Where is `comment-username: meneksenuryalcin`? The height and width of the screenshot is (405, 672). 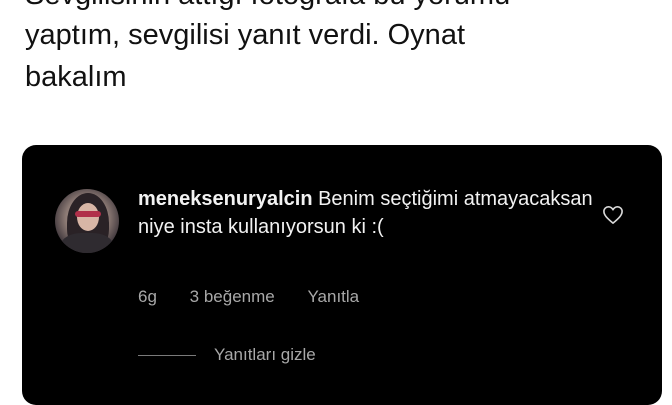 comment-username: meneksenuryalcin is located at coordinates (225, 199).